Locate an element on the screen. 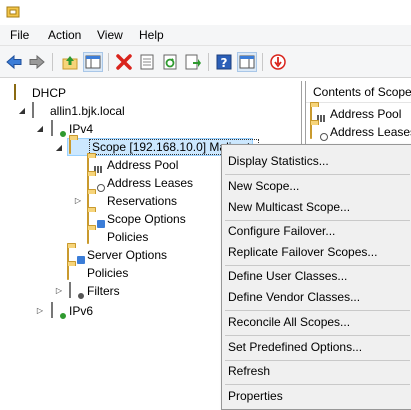 The image size is (411, 410). tree-node-reservations: Reservations is located at coordinates (132, 201).